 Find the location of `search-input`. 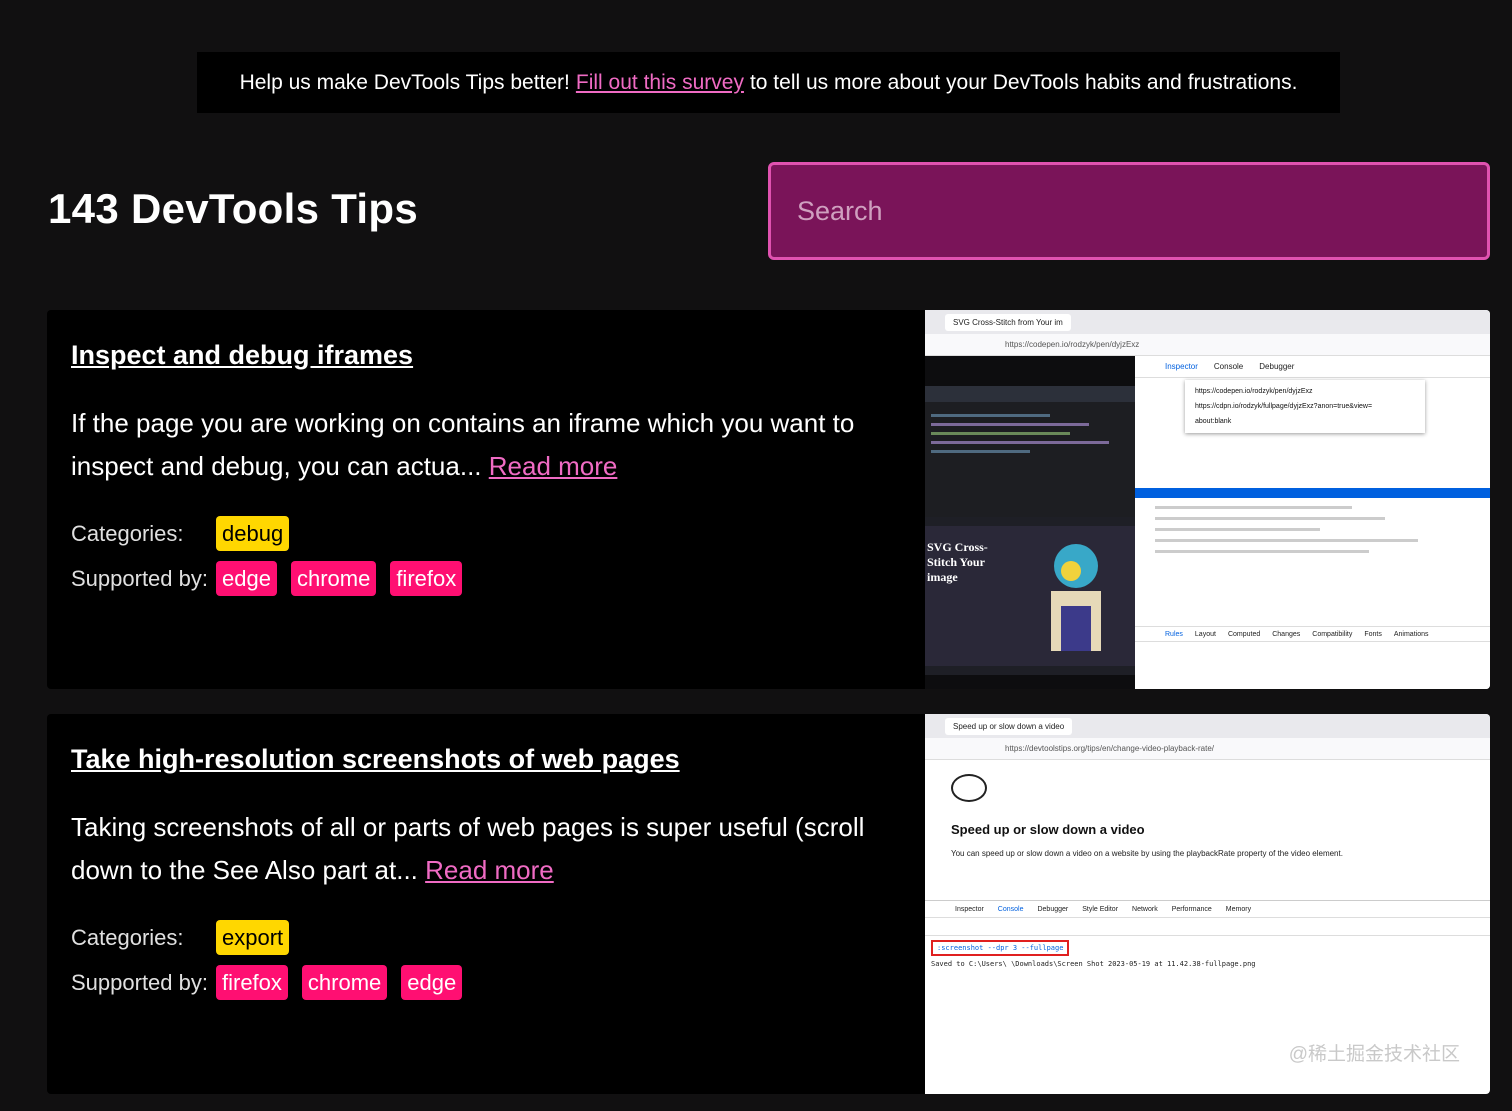

search-input is located at coordinates (1129, 211).